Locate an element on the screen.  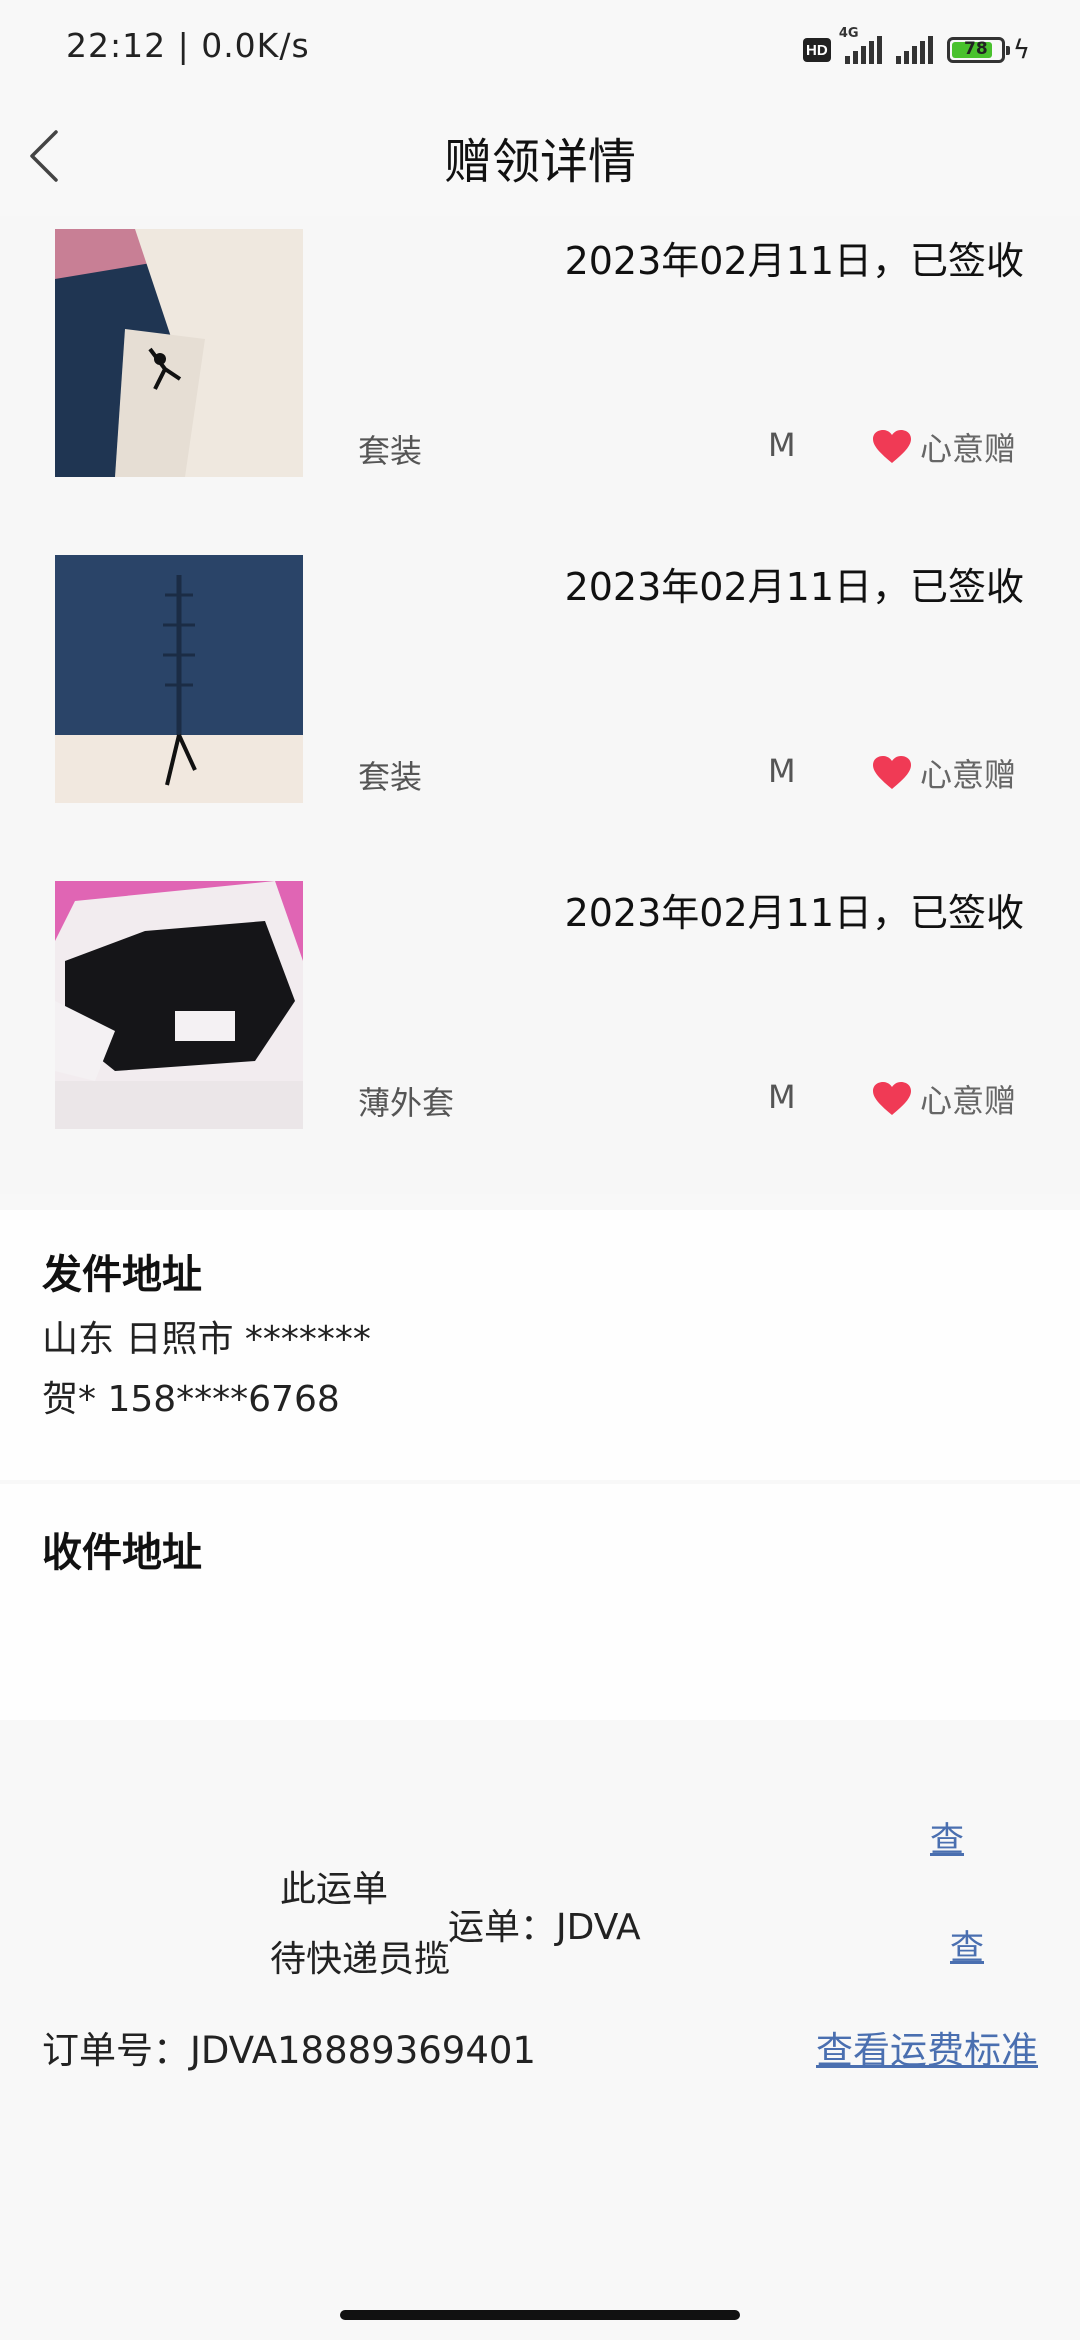
sender-address: 山东 日照市 ******* is located at coordinates (206, 1339).